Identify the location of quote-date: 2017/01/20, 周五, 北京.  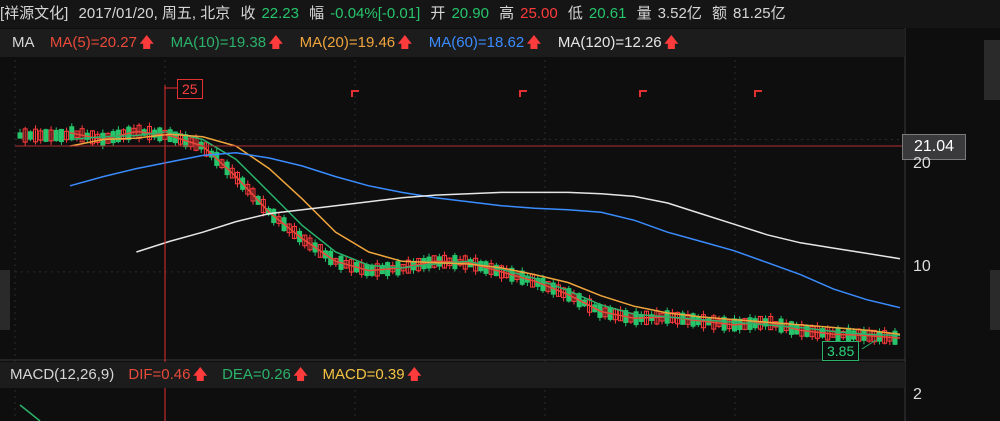
(154, 13).